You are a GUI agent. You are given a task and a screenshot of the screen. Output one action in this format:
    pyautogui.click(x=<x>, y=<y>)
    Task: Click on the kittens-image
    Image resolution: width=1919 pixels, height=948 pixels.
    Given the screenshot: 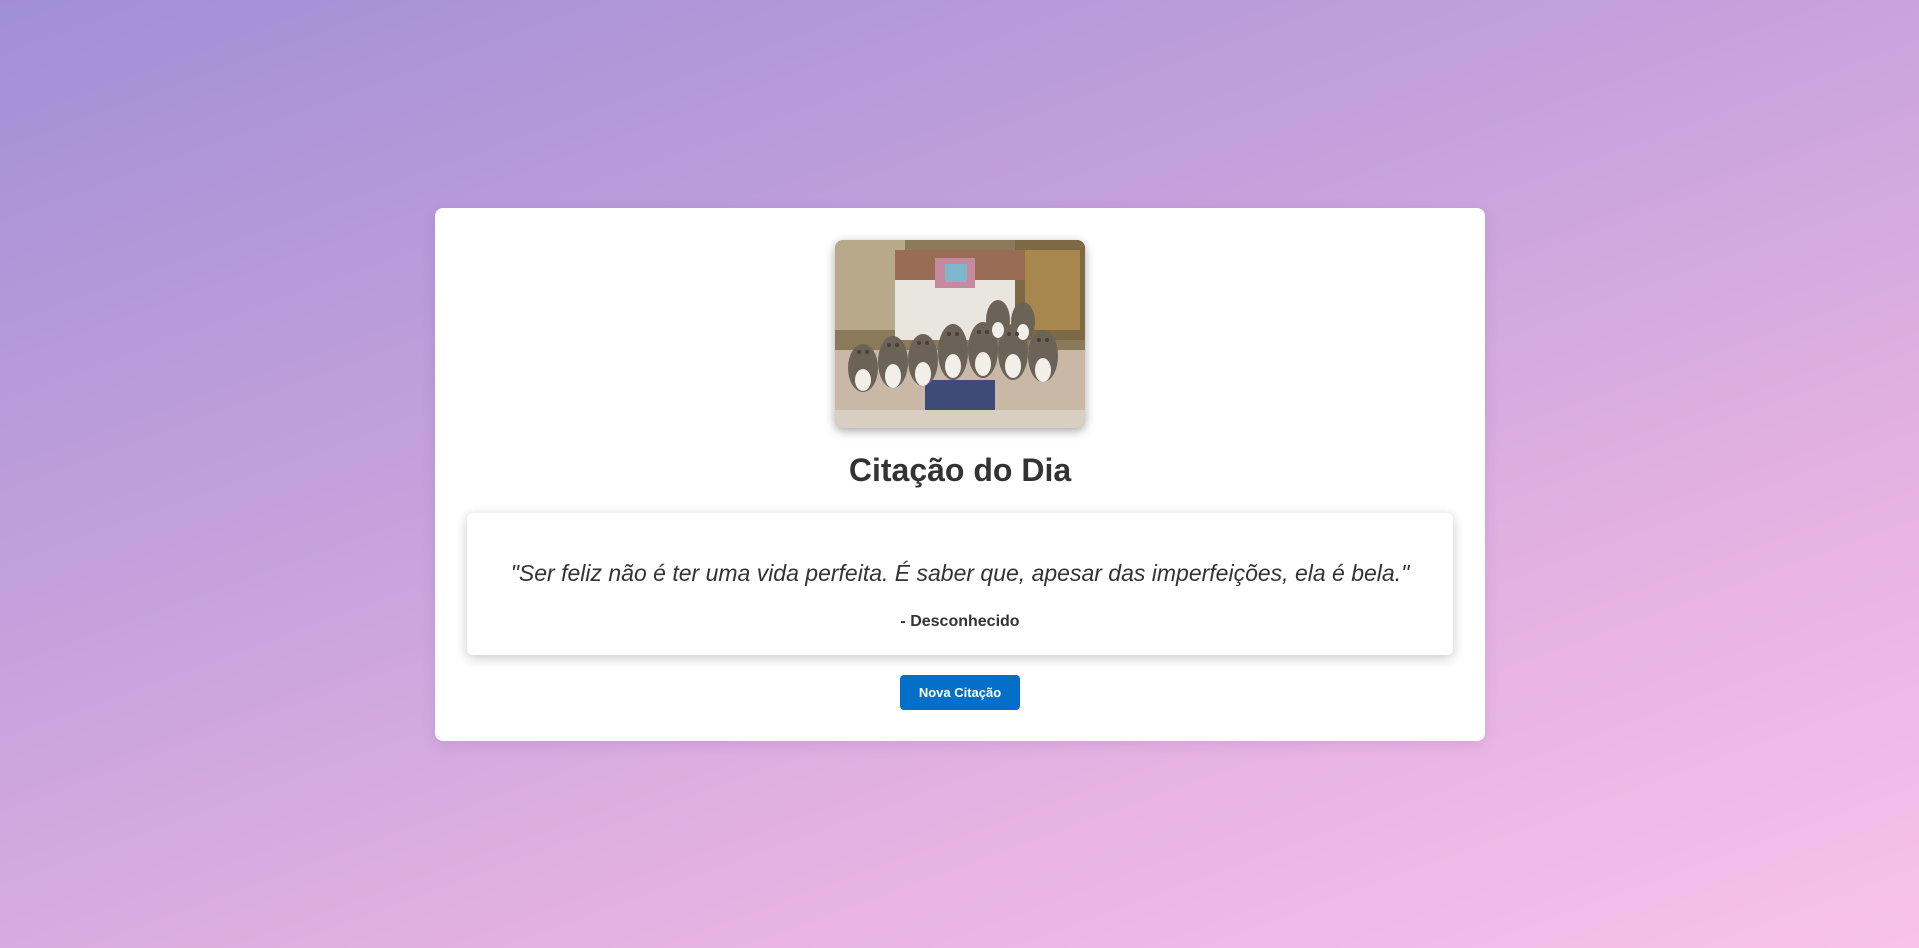 What is the action you would take?
    pyautogui.click(x=960, y=334)
    